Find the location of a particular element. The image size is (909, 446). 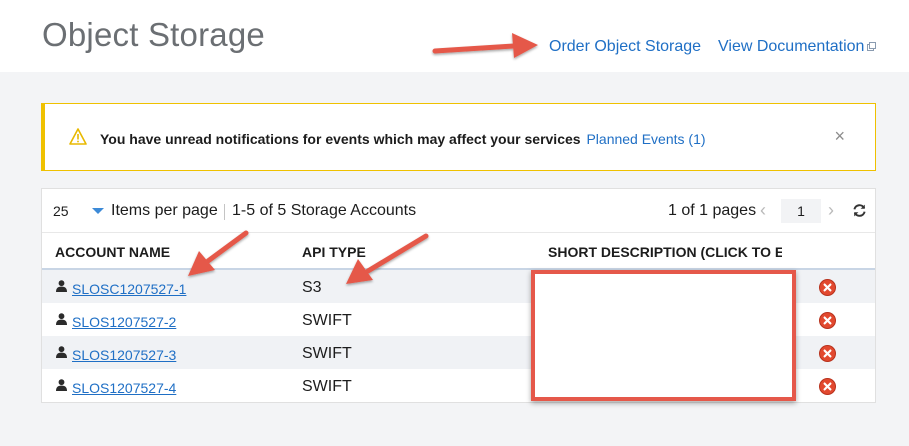

account-name-link: SLOS1207527-2 is located at coordinates (124, 322).